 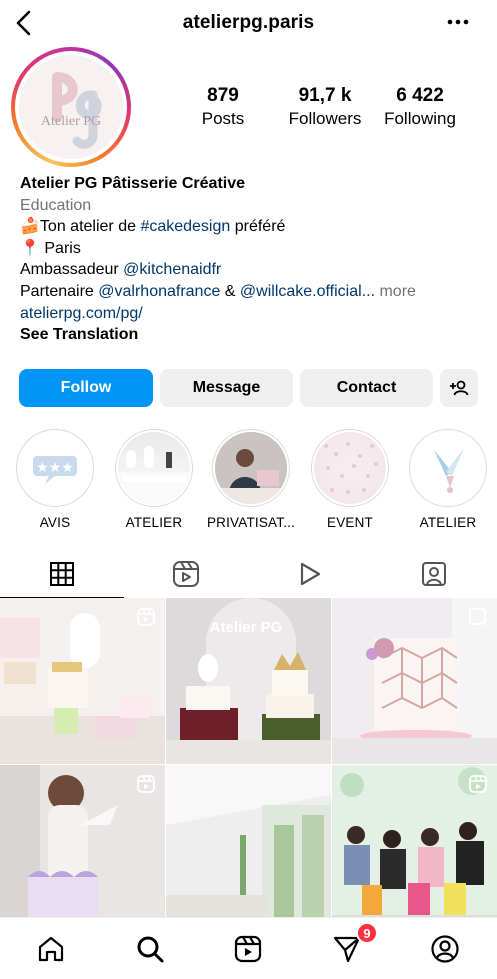 What do you see at coordinates (325, 95) in the screenshot?
I see `followers-value: 91,7 k` at bounding box center [325, 95].